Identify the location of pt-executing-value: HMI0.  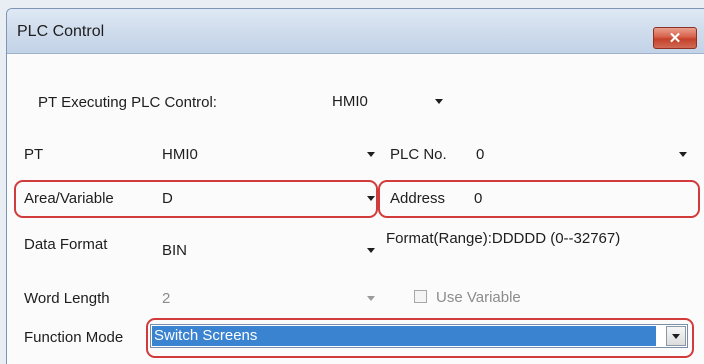
(350, 101).